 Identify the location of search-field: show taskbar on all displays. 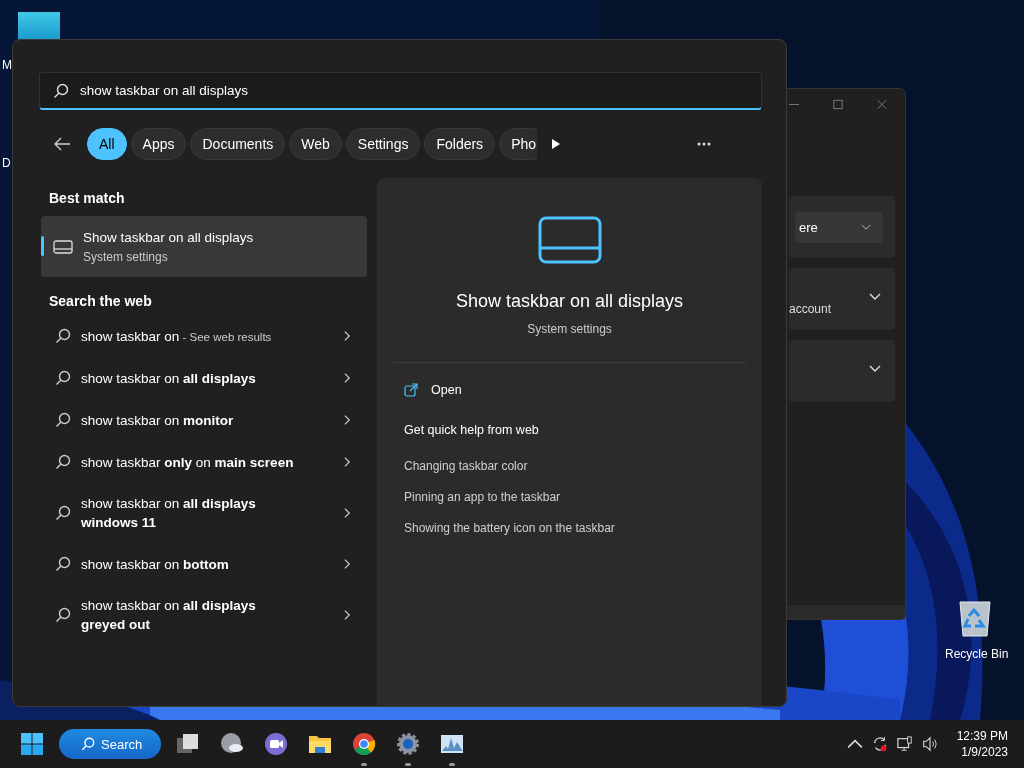
(400, 91).